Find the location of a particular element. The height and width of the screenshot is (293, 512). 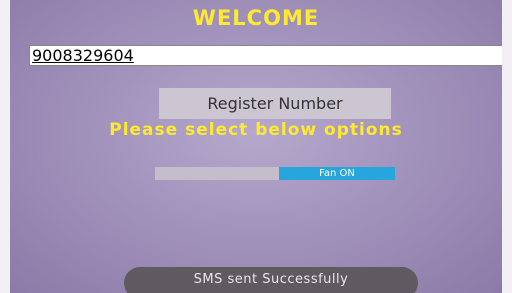

register-number-button: Register Number is located at coordinates (275, 103).